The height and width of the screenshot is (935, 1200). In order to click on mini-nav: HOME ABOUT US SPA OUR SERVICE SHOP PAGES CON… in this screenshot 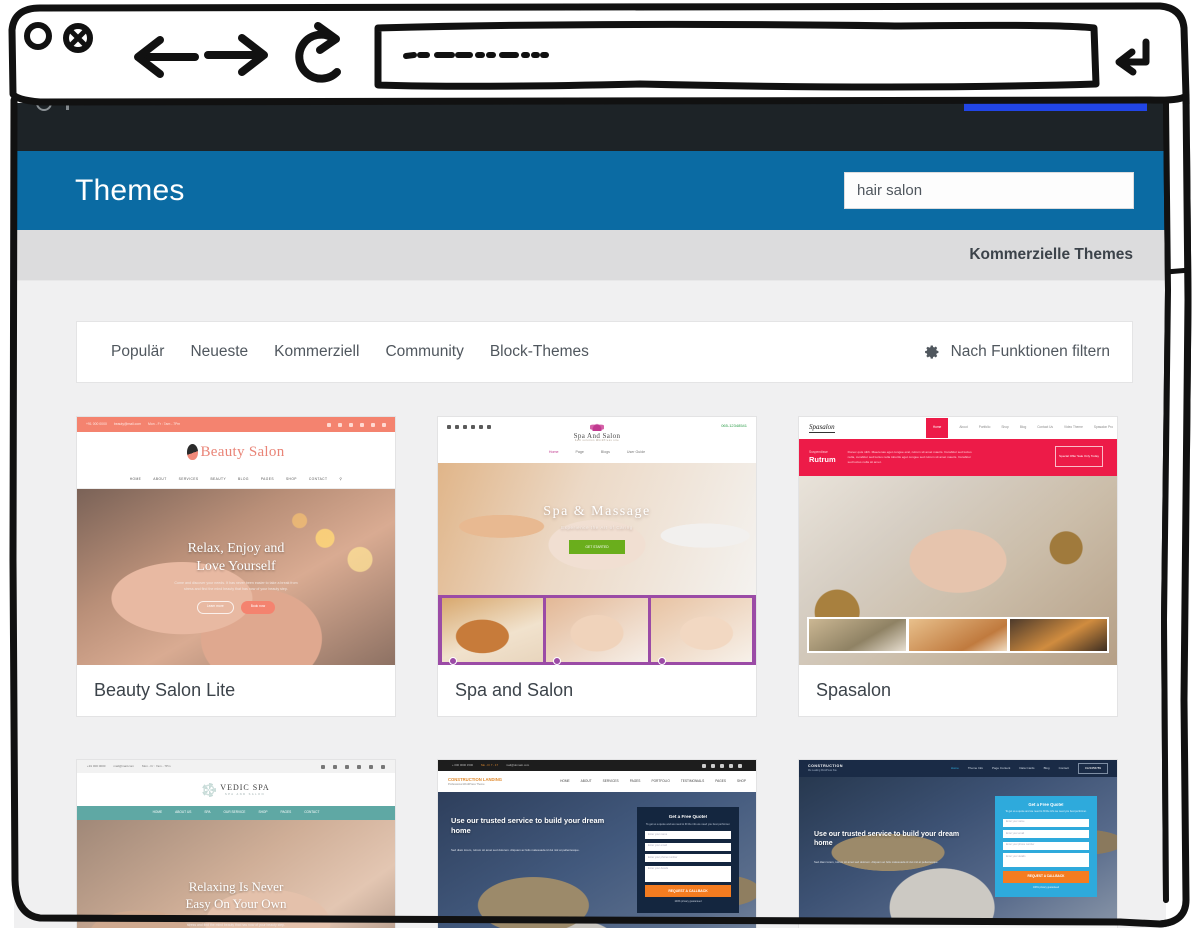, I will do `click(236, 813)`.